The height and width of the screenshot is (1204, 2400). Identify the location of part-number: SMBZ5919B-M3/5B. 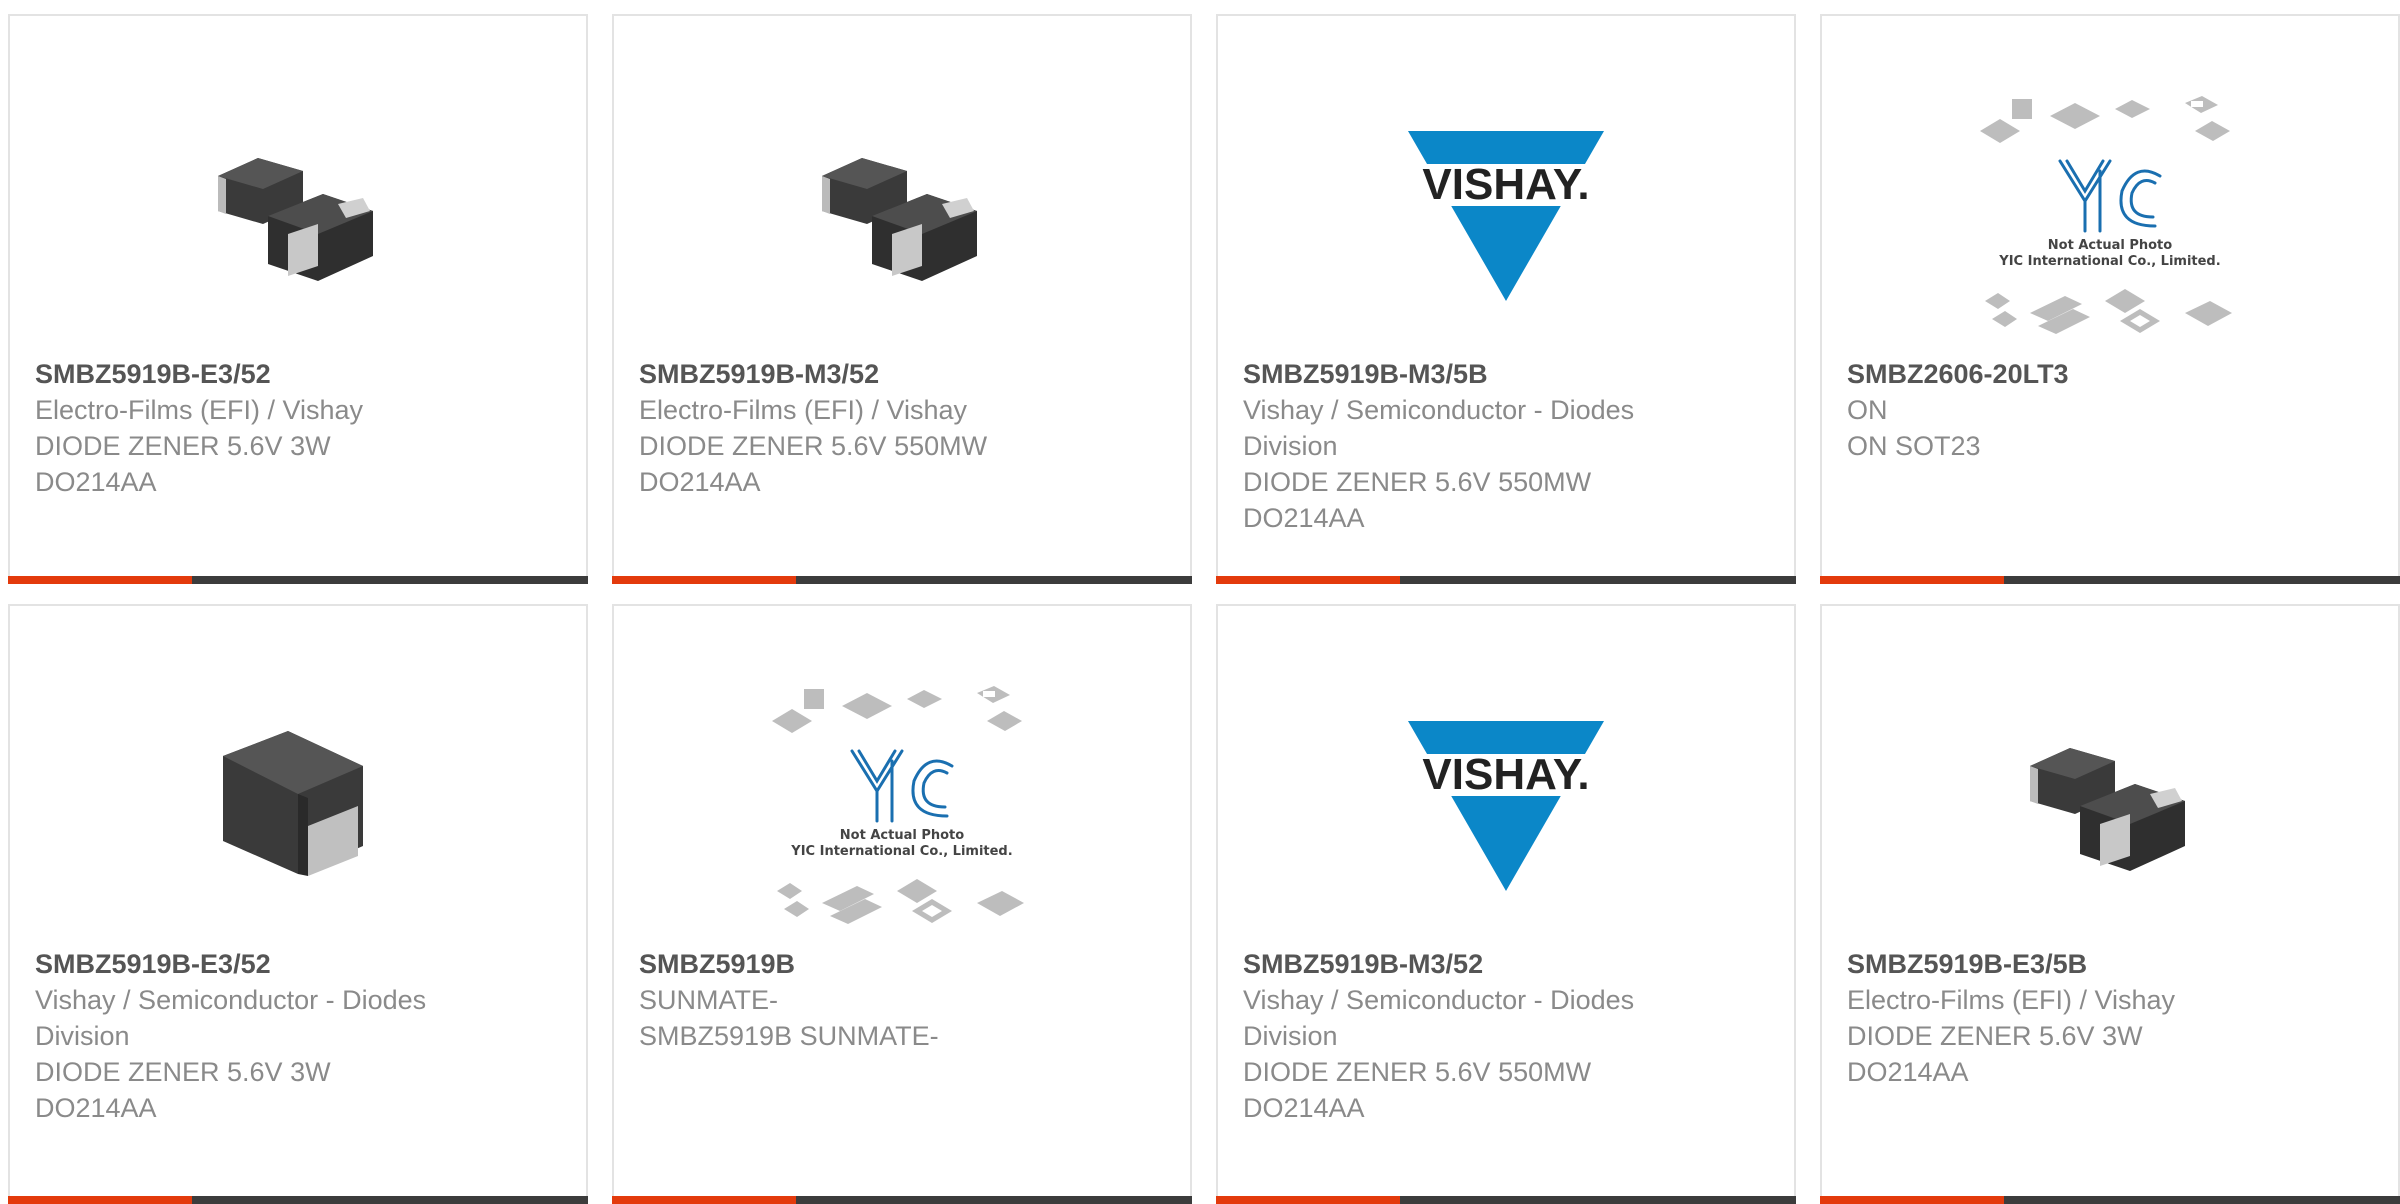
(1478, 374).